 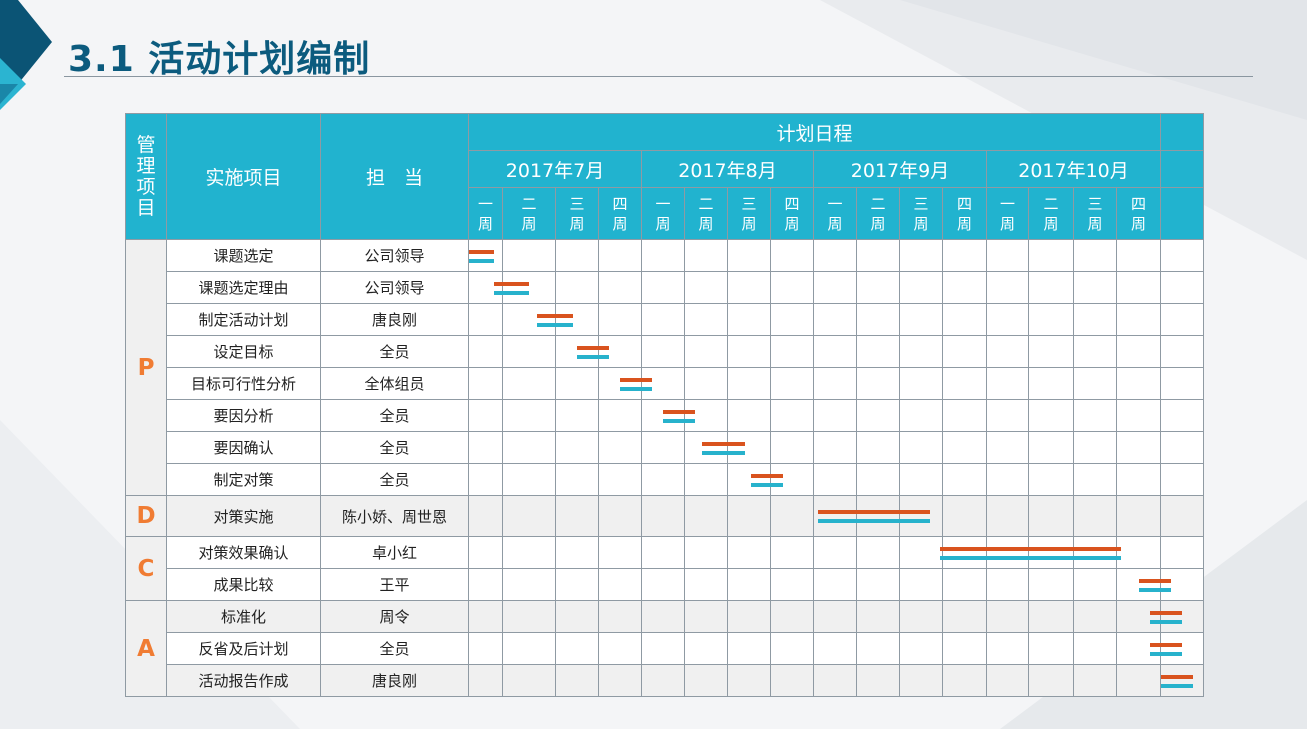 I want to click on task-item: 制定对策, so click(x=243, y=479).